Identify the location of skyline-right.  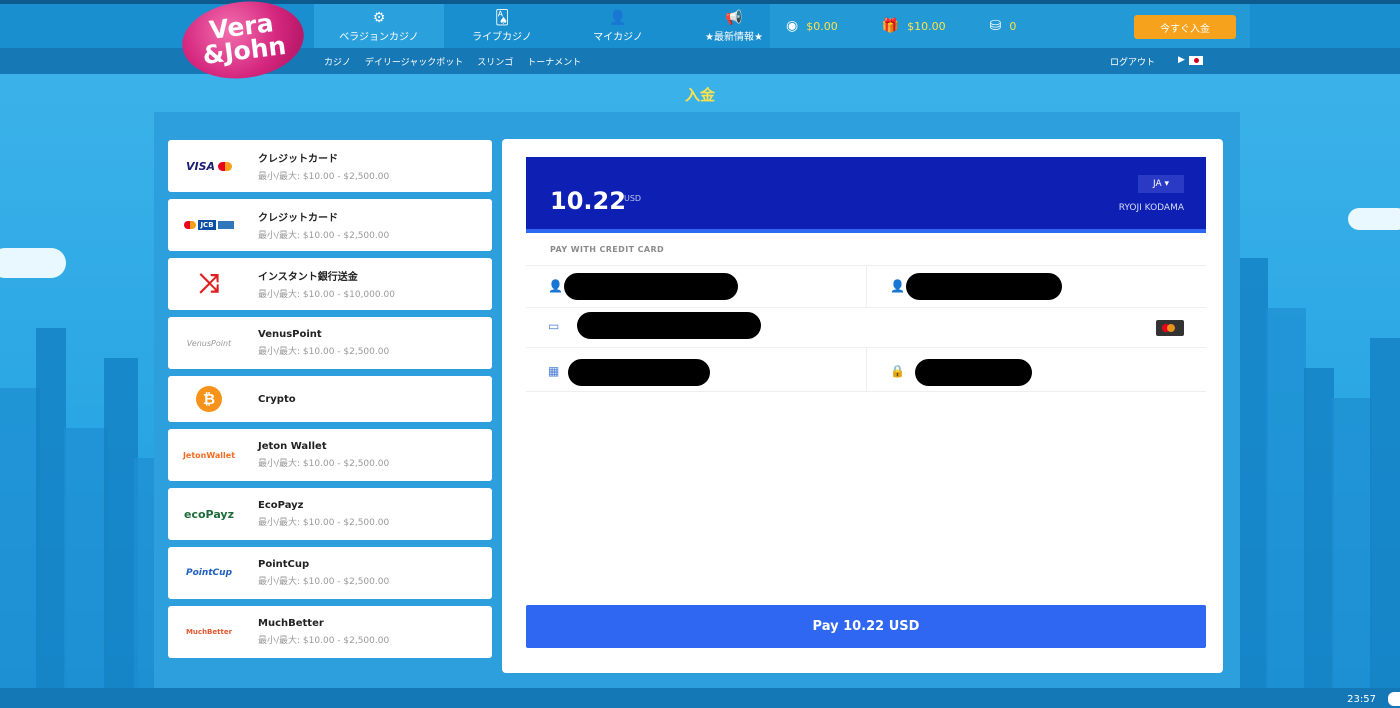
(1315, 448).